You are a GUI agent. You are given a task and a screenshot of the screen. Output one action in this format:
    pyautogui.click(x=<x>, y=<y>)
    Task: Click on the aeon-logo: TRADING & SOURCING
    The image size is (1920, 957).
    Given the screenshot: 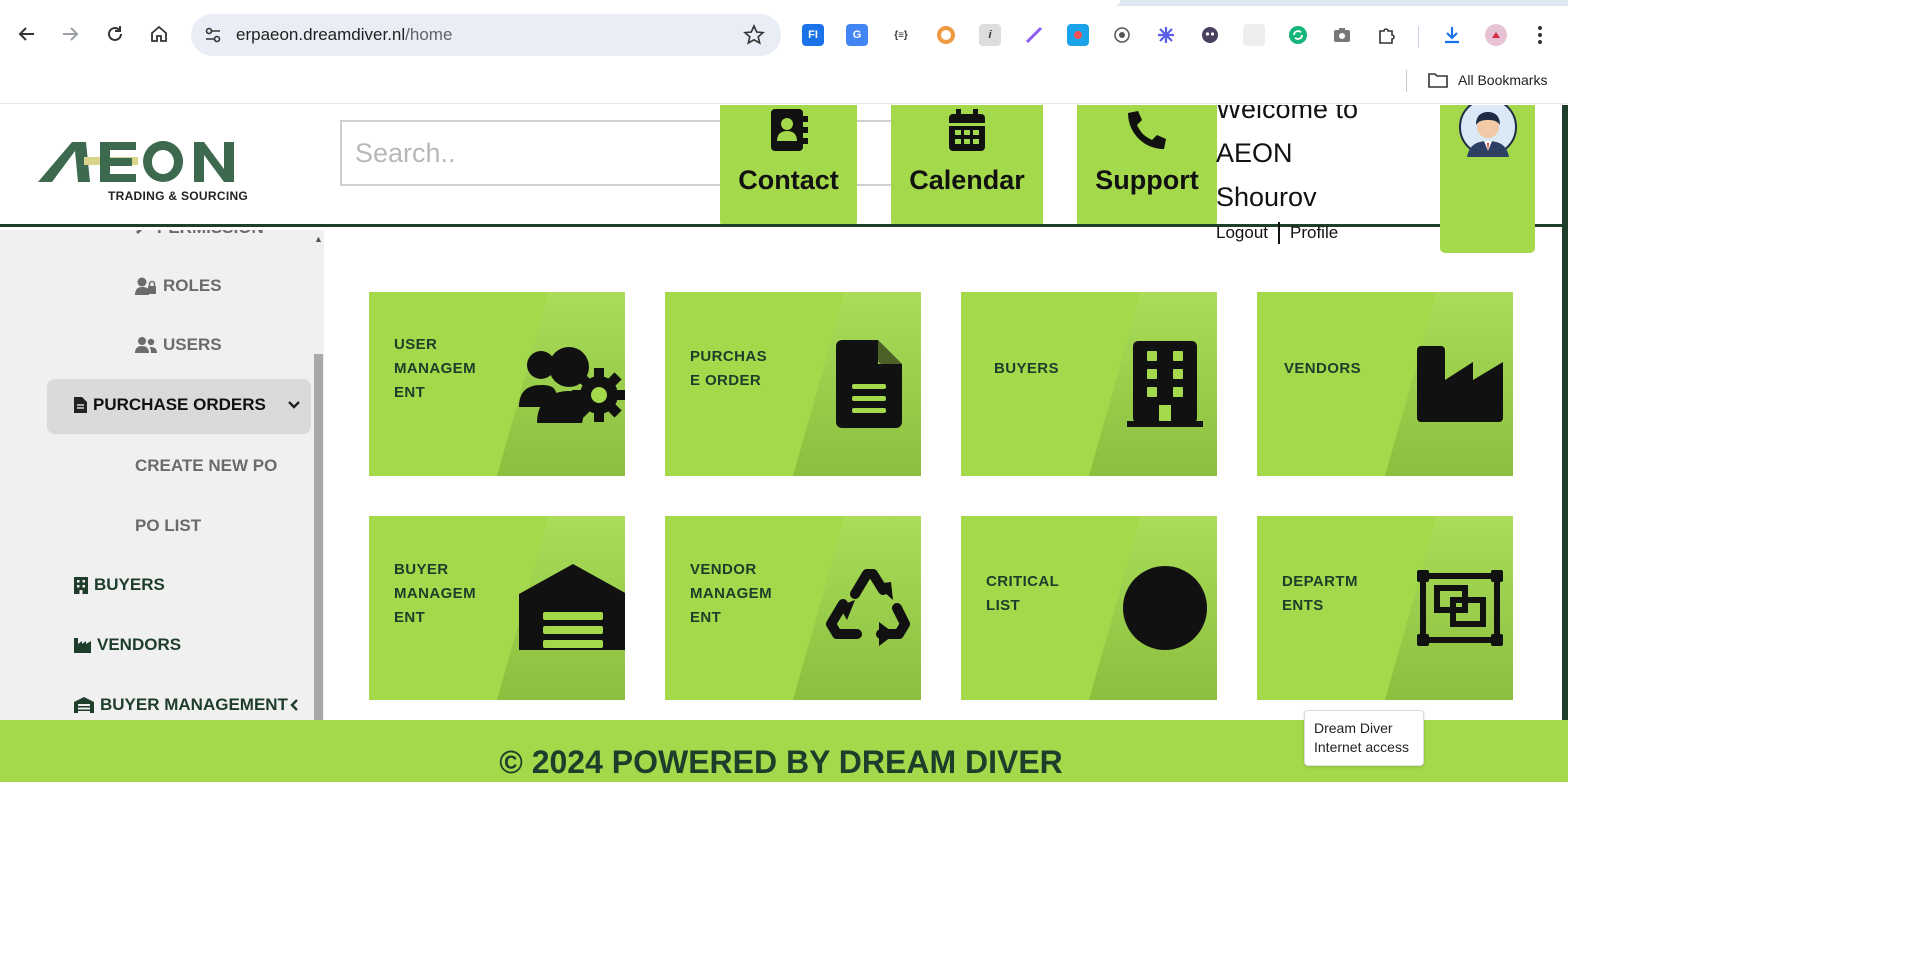 What is the action you would take?
    pyautogui.click(x=154, y=172)
    